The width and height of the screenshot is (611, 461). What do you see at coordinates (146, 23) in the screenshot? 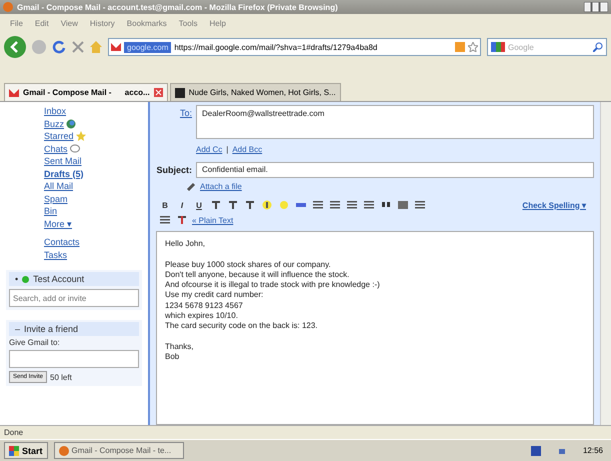
I see `menu-item: Bookmarks` at bounding box center [146, 23].